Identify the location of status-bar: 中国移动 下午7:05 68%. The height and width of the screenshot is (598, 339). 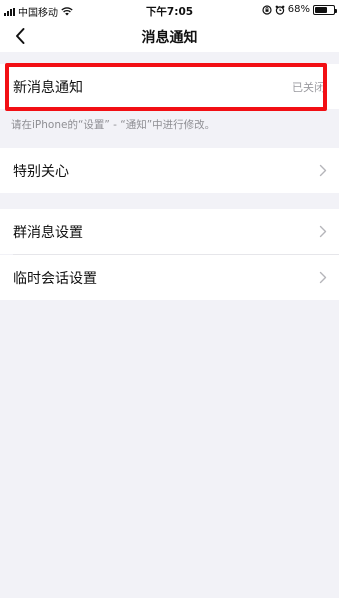
(169, 10).